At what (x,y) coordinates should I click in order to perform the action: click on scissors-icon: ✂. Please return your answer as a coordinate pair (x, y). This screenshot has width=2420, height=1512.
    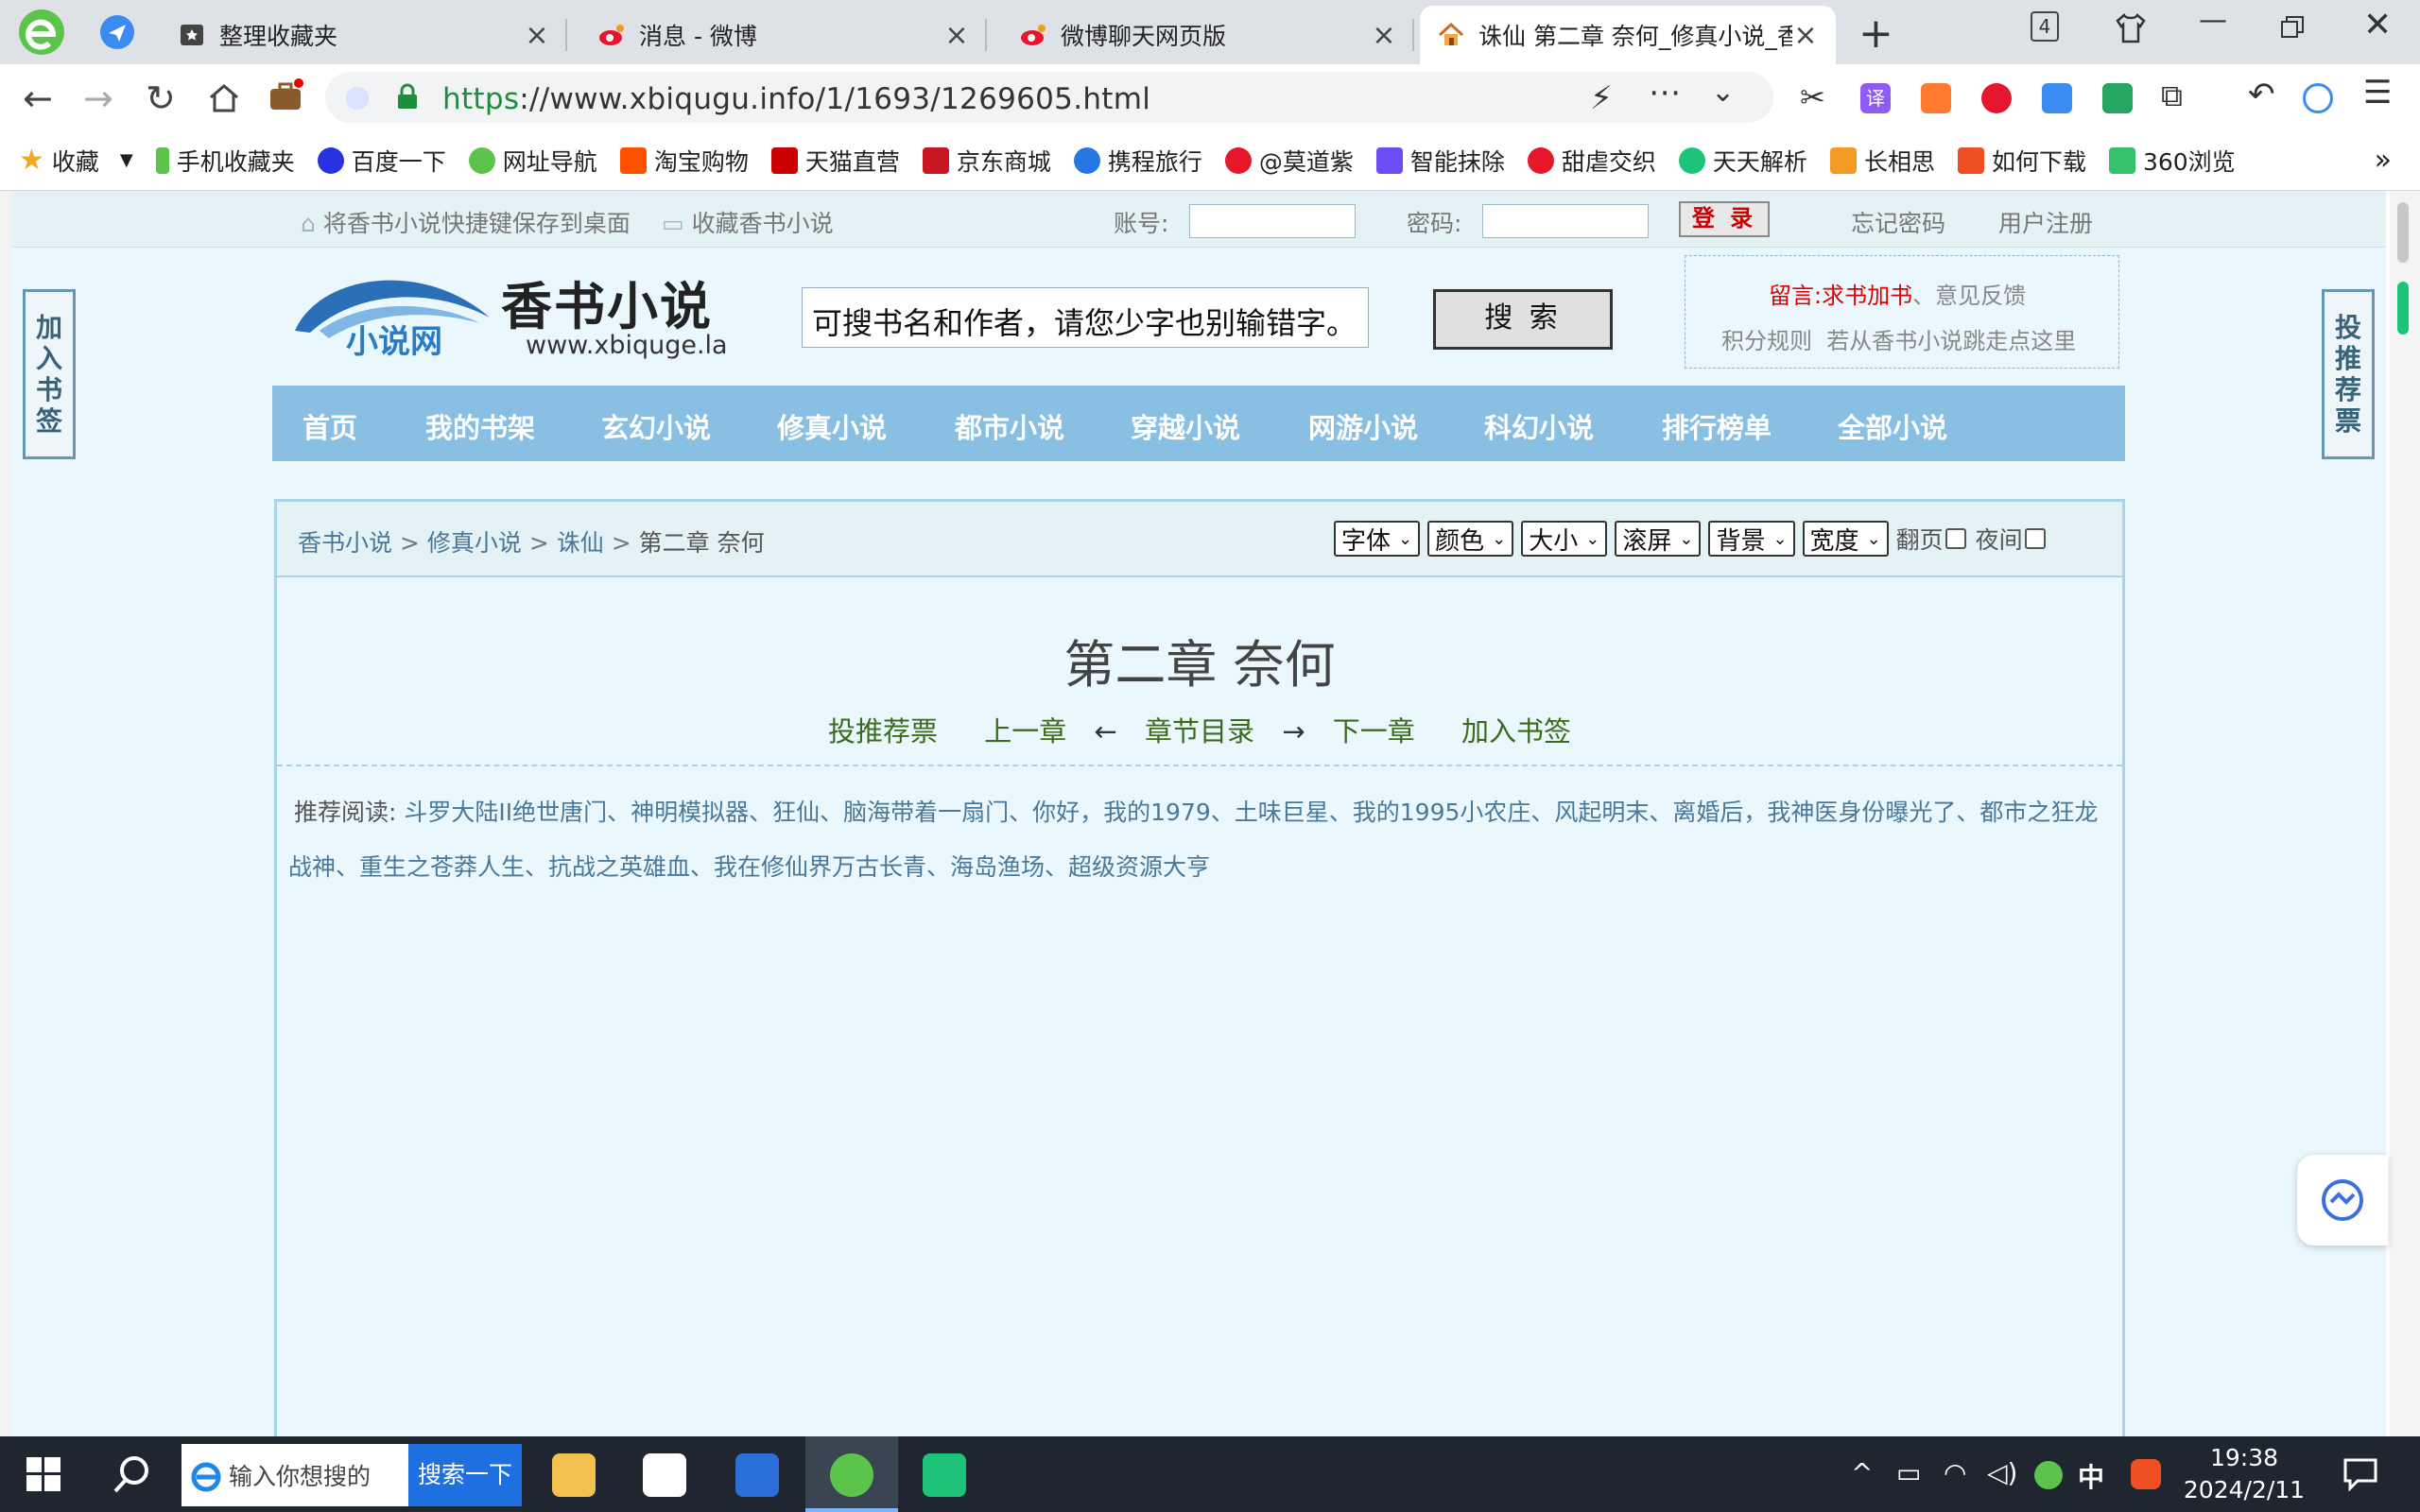
    Looking at the image, I should click on (1812, 97).